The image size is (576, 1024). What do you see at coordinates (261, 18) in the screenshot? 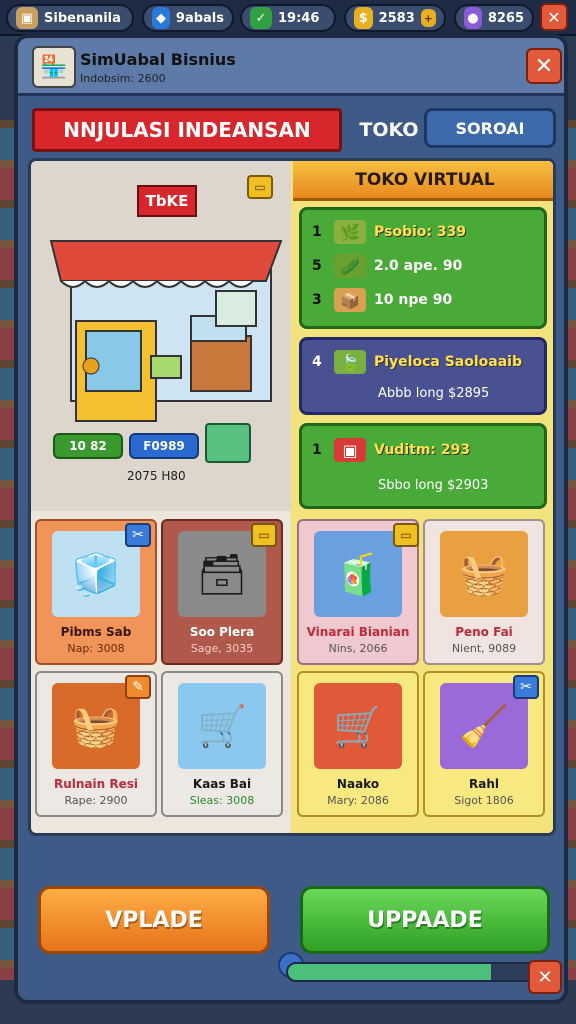
I see `check-icon: ✓` at bounding box center [261, 18].